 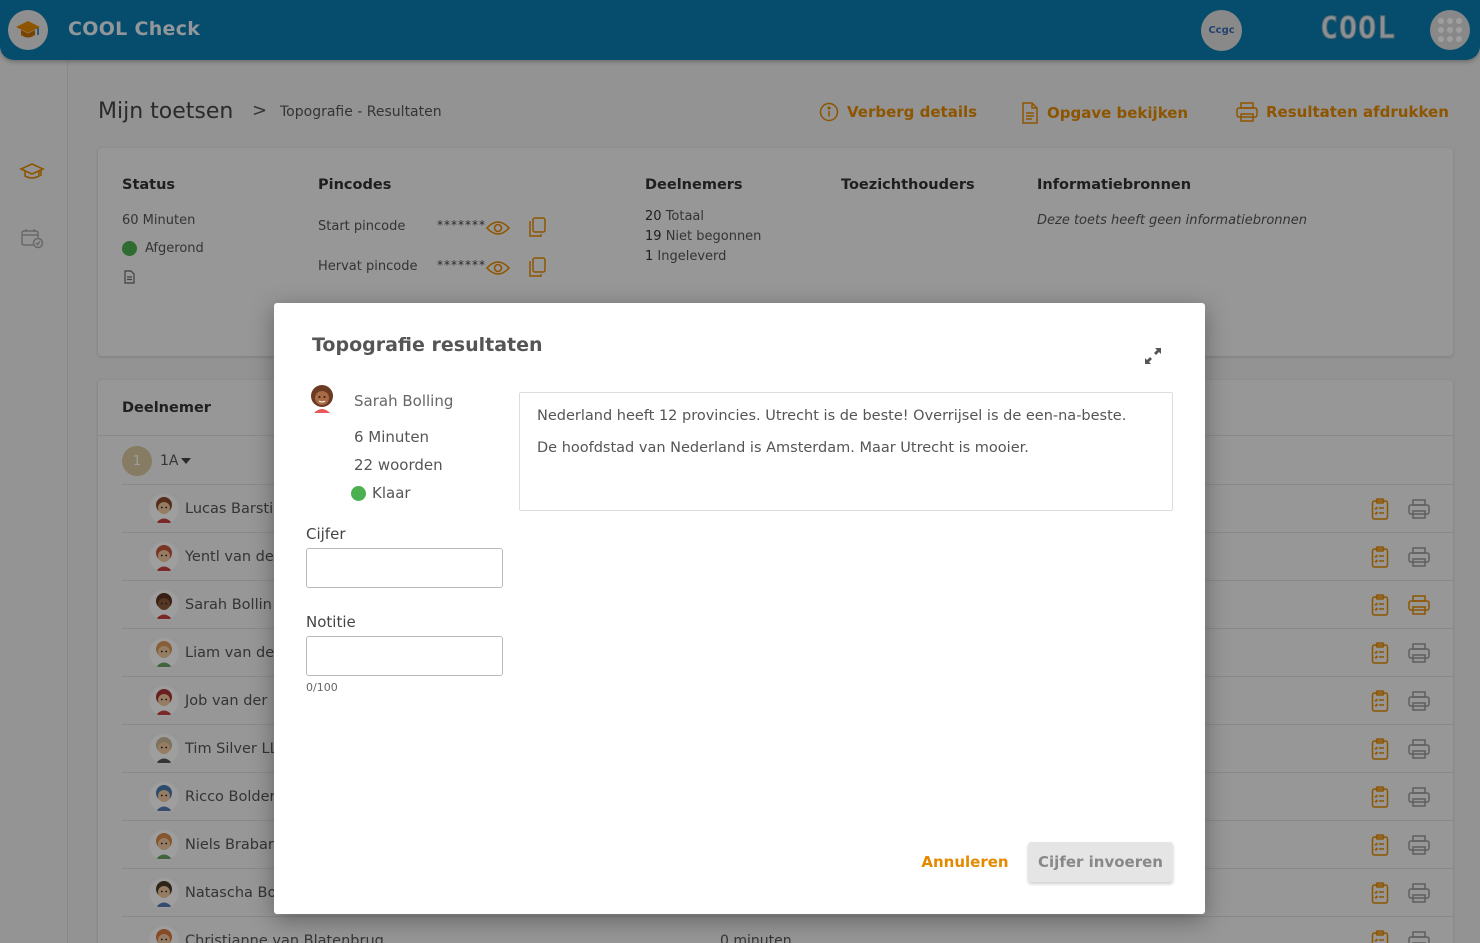 I want to click on status-dot-icon, so click(x=358, y=493).